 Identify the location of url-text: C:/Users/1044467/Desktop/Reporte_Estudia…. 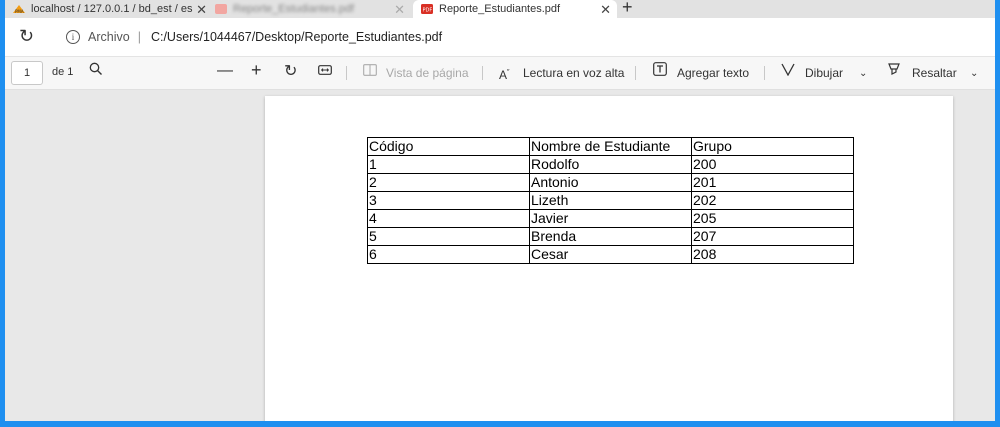
(296, 37).